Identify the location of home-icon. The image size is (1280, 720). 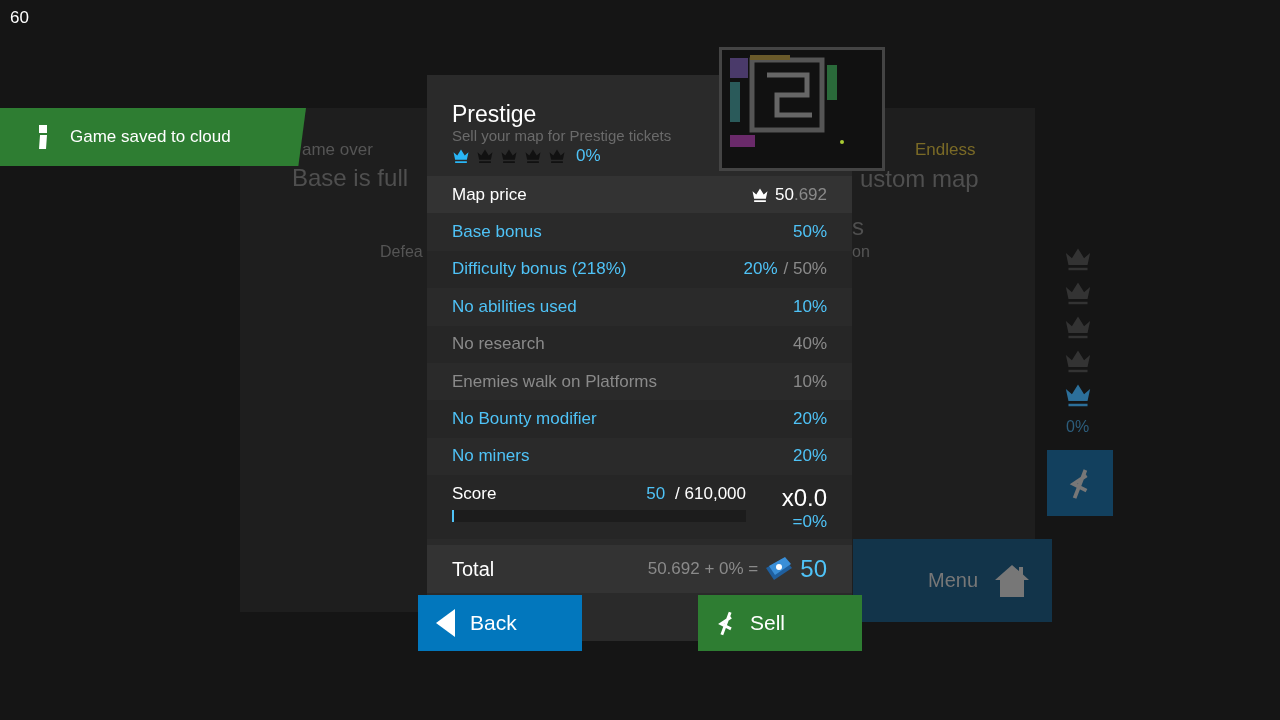
(1012, 580).